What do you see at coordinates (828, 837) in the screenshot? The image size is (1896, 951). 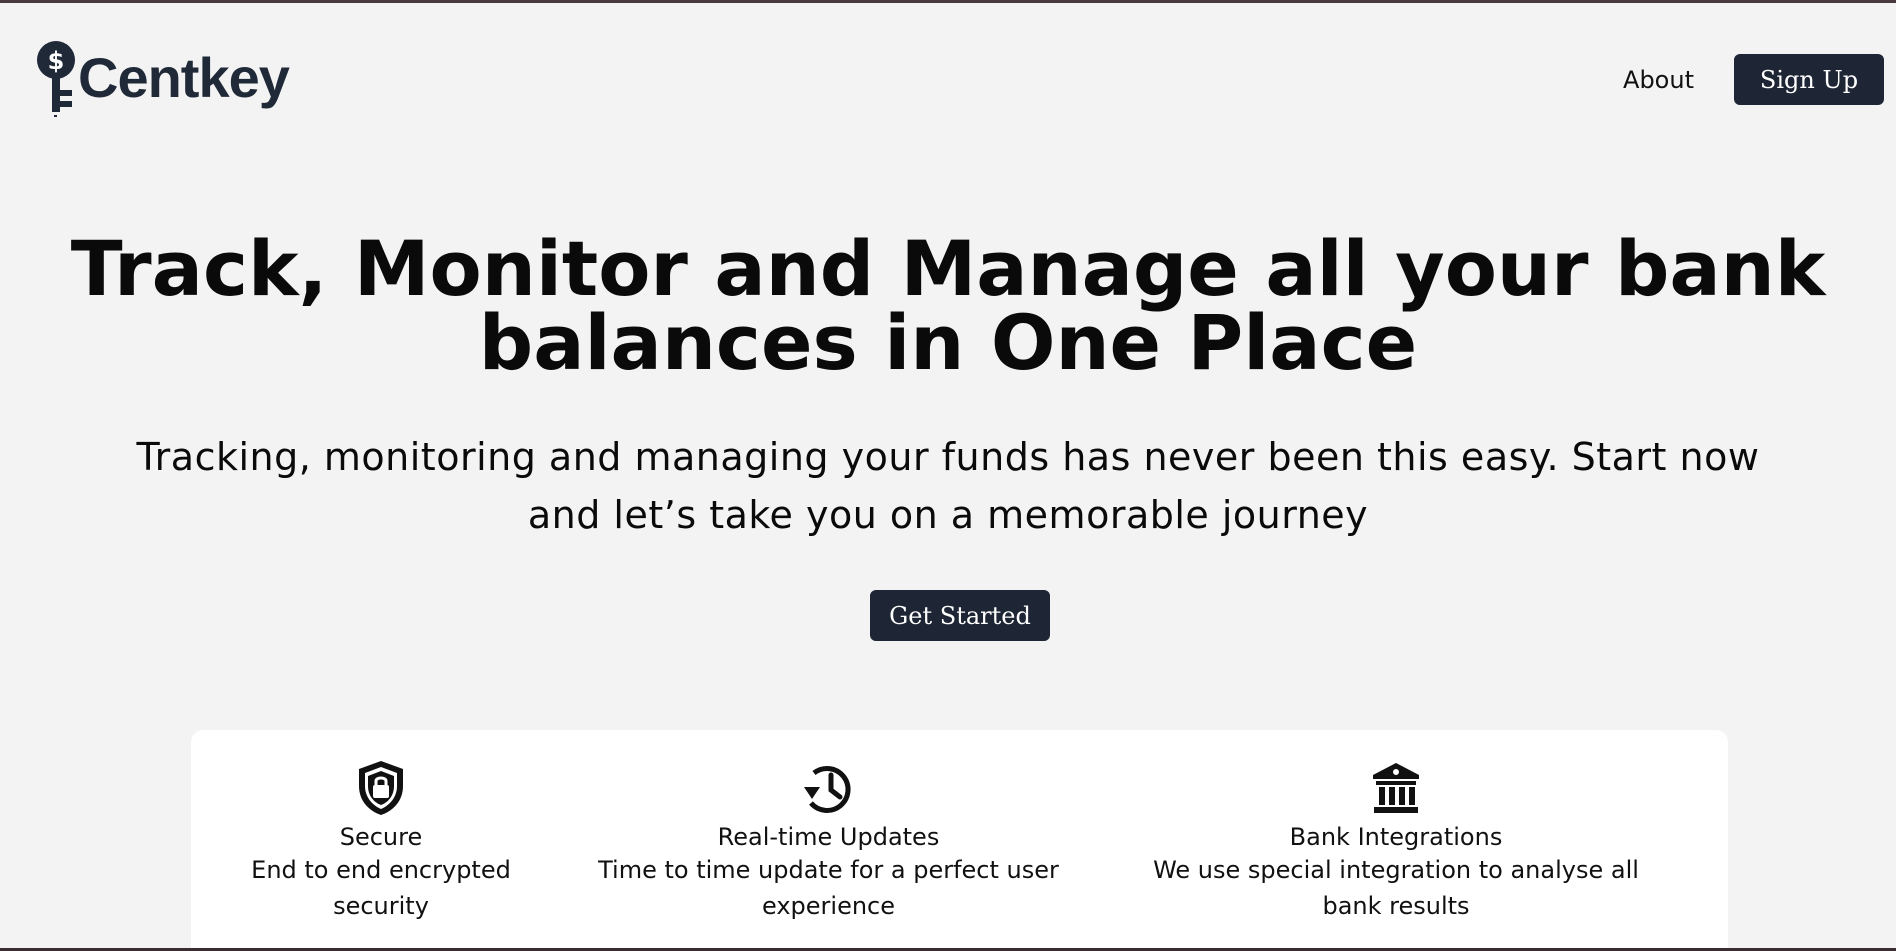 I see `feature-title: Real-time Updates` at bounding box center [828, 837].